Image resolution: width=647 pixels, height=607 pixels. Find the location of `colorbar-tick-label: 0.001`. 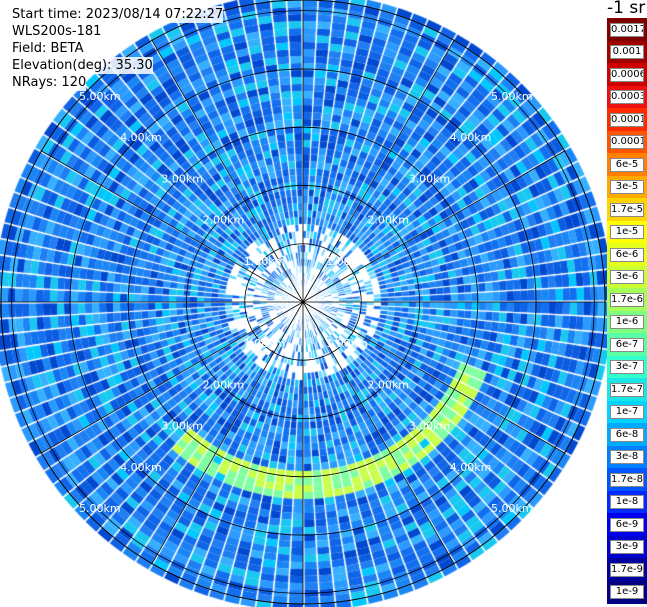

colorbar-tick-label: 0.001 is located at coordinates (627, 52).